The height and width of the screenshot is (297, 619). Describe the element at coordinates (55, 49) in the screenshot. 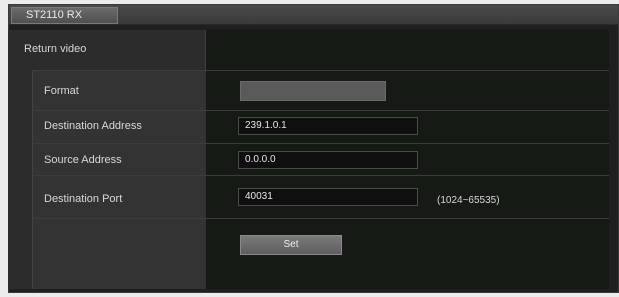

I see `section-heading: Return video` at that location.